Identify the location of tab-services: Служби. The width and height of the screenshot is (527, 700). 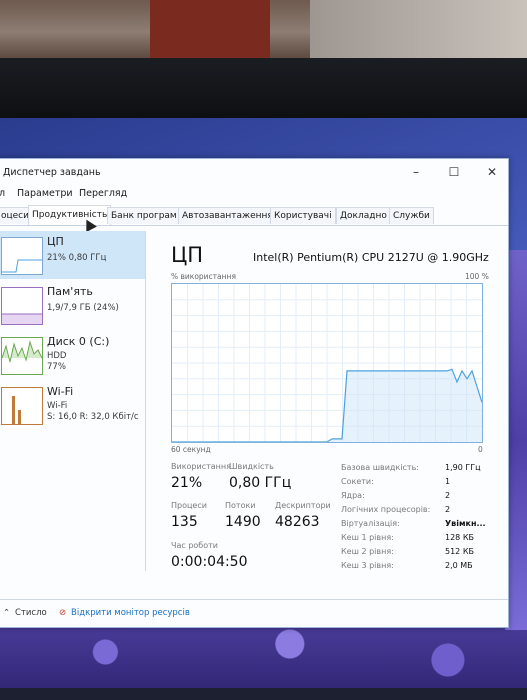
(411, 215).